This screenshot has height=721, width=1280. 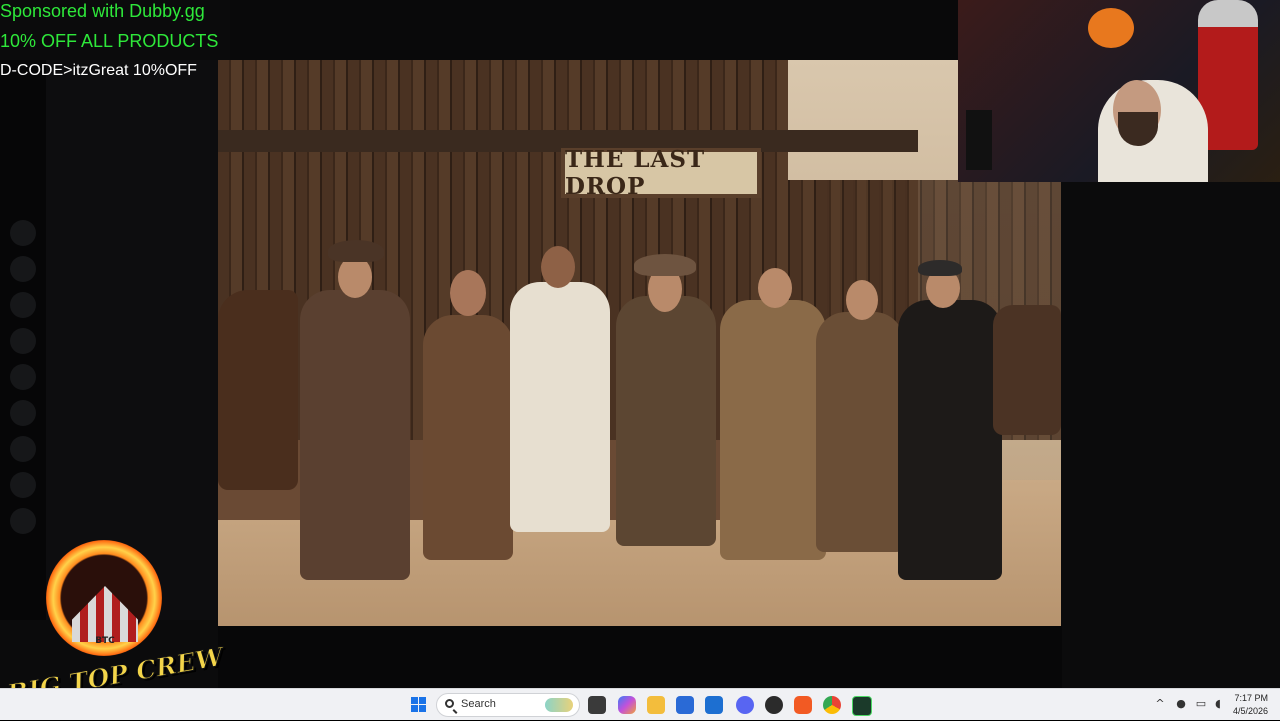 I want to click on suit-figure, so click(x=950, y=440).